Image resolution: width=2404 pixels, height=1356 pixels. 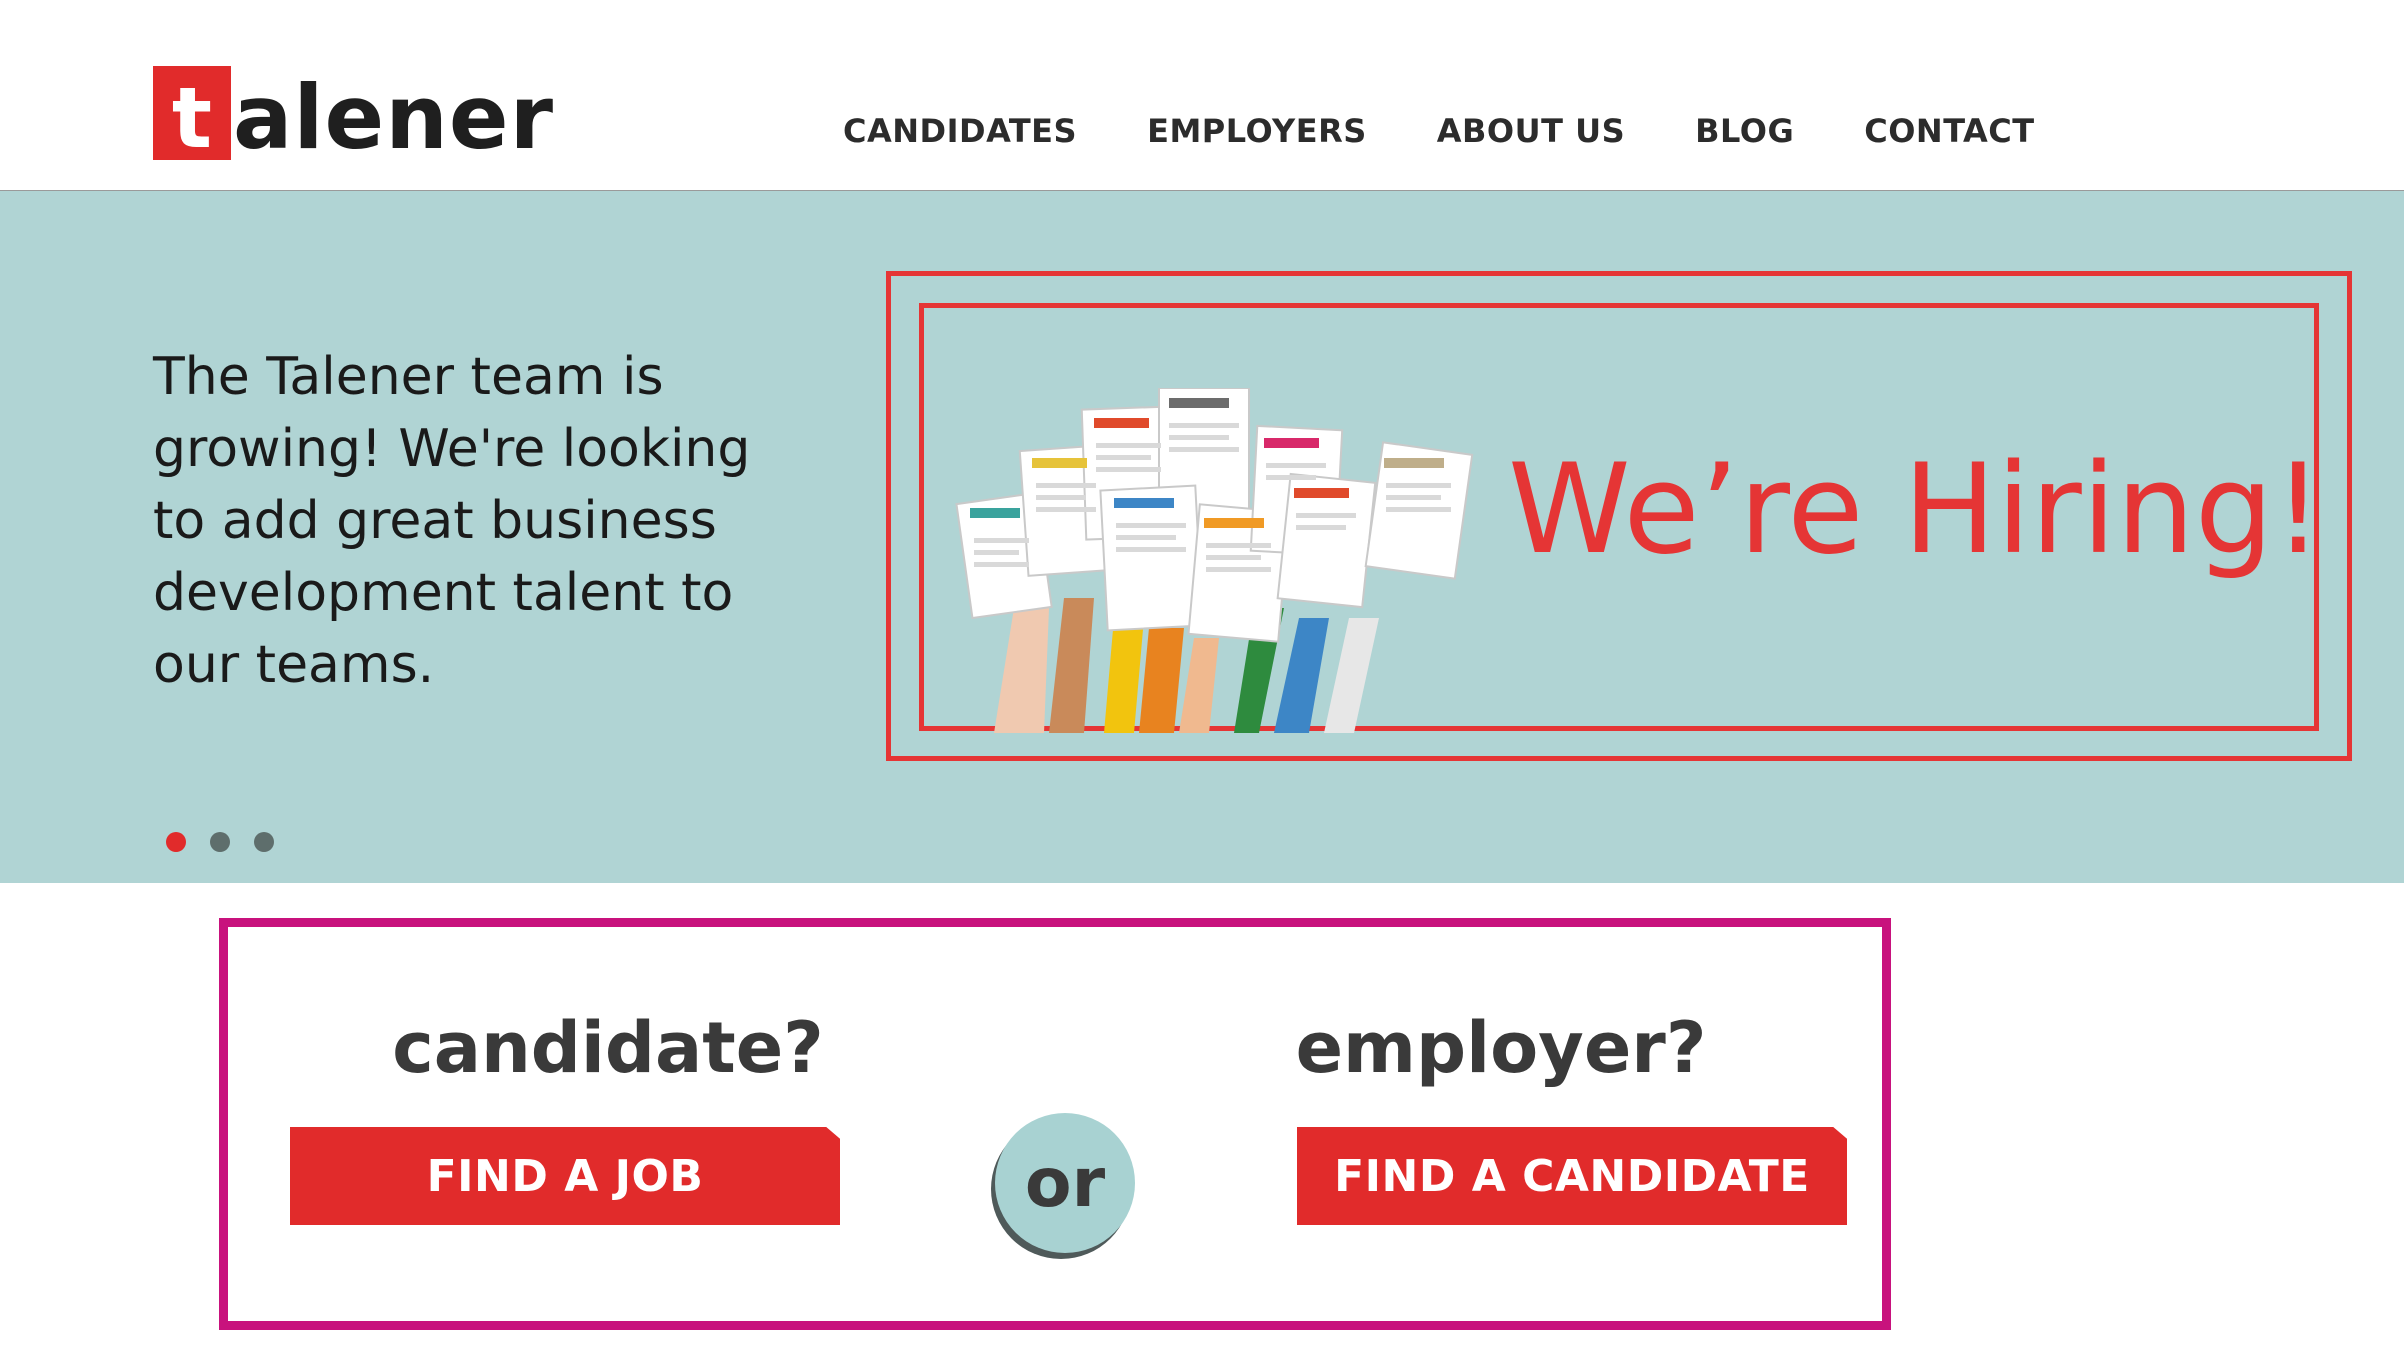 What do you see at coordinates (1065, 1183) in the screenshot?
I see `or-badge: or` at bounding box center [1065, 1183].